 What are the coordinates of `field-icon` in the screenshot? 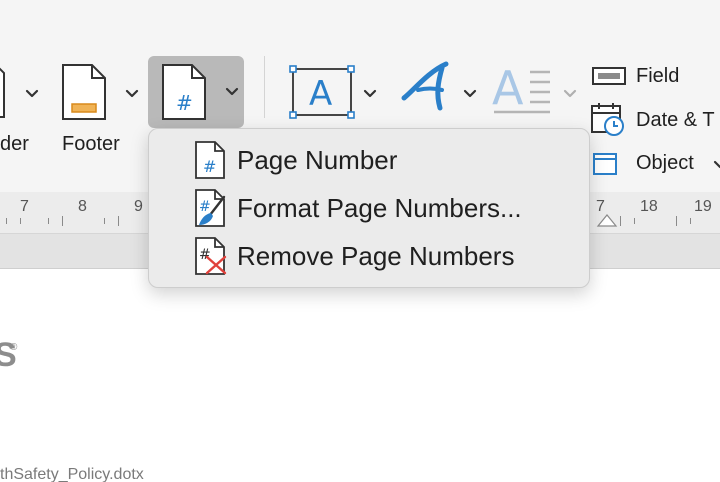 It's located at (609, 76).